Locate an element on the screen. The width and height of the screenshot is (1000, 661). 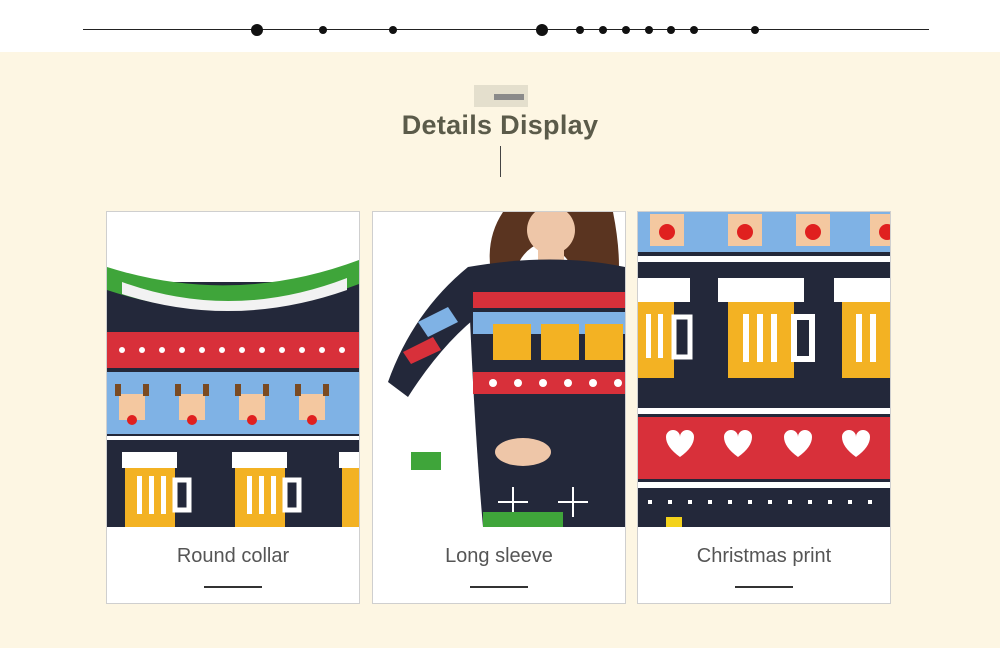
badge-bar is located at coordinates (509, 97).